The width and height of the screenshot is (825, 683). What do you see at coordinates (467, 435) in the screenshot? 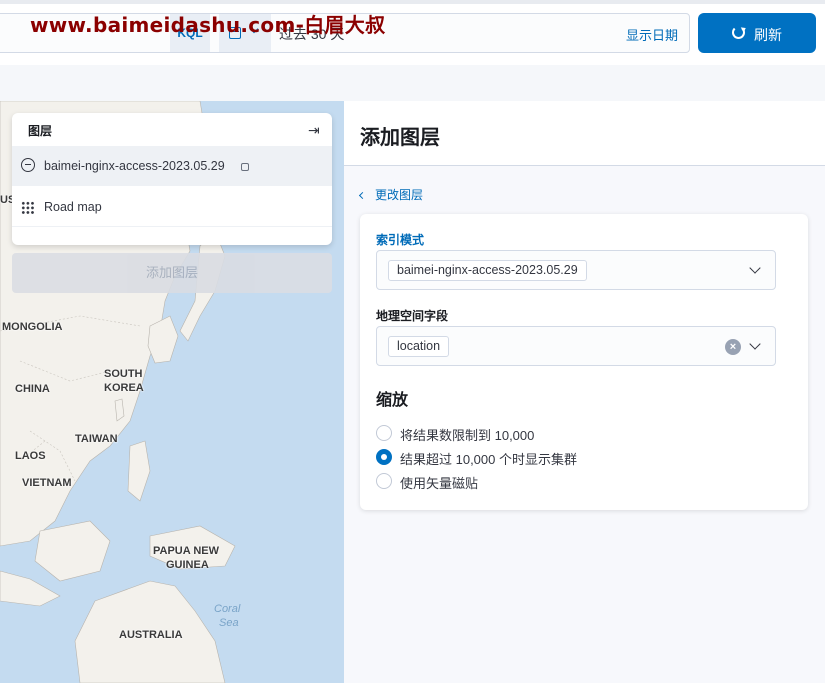
I see `radio-label: 将结果数限制到 10,000` at bounding box center [467, 435].